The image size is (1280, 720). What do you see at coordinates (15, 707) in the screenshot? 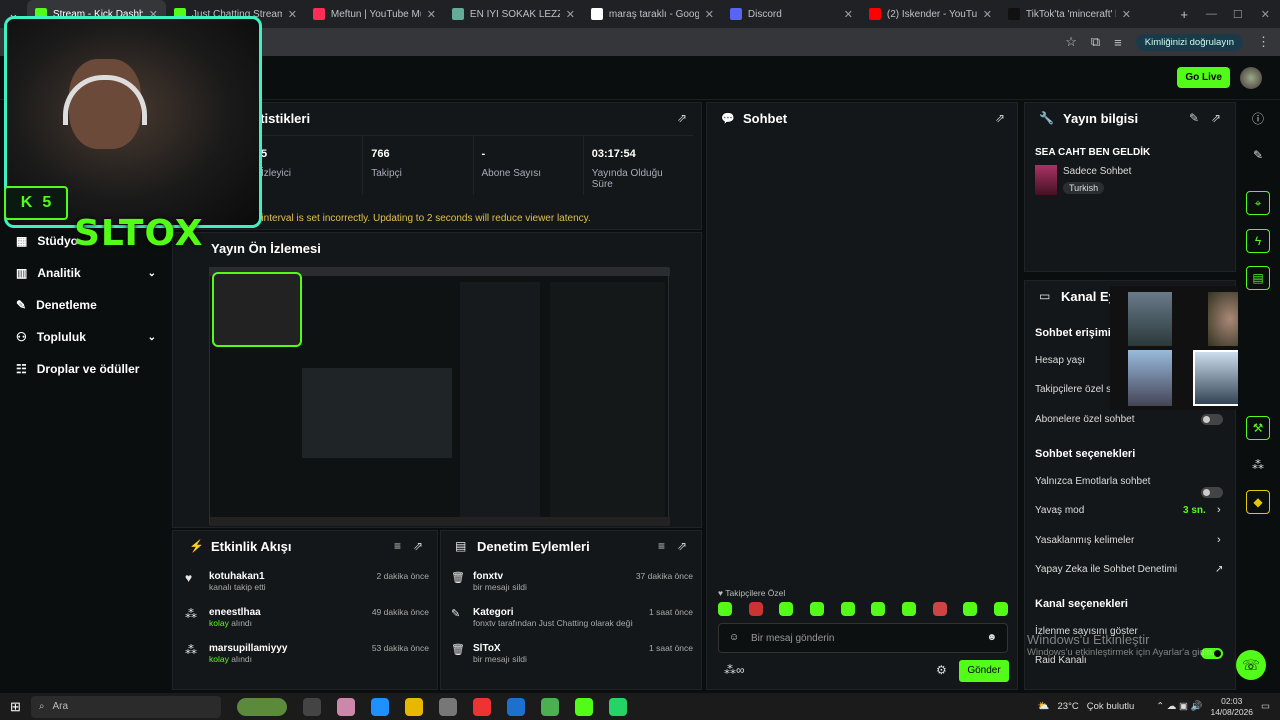
I see `windows-start-icon: ⊞` at bounding box center [15, 707].